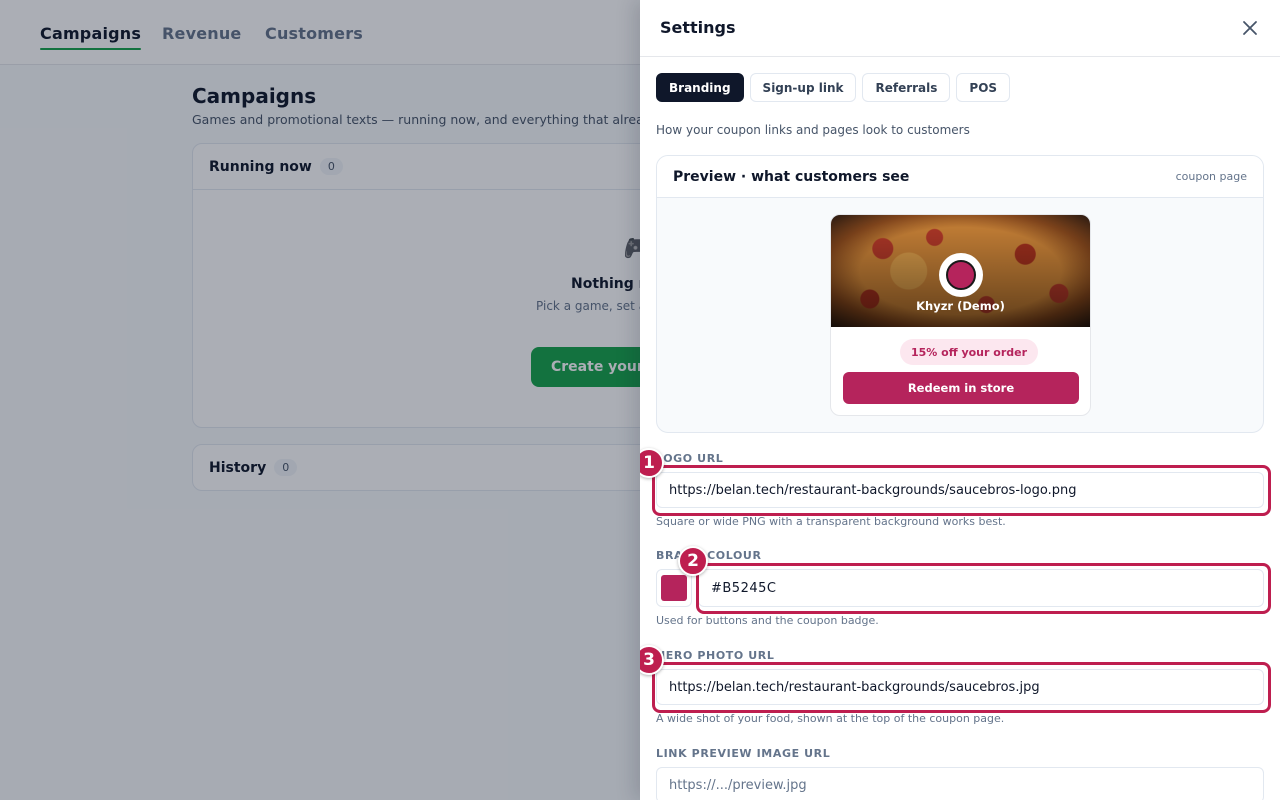 The width and height of the screenshot is (1280, 800). I want to click on tab-pos: POS, so click(983, 87).